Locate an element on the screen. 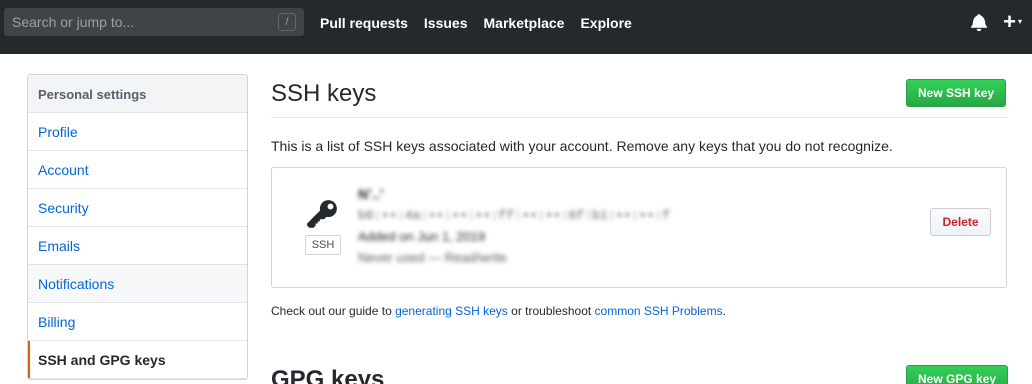  key-usage: Never used — Read/write is located at coordinates (432, 257).